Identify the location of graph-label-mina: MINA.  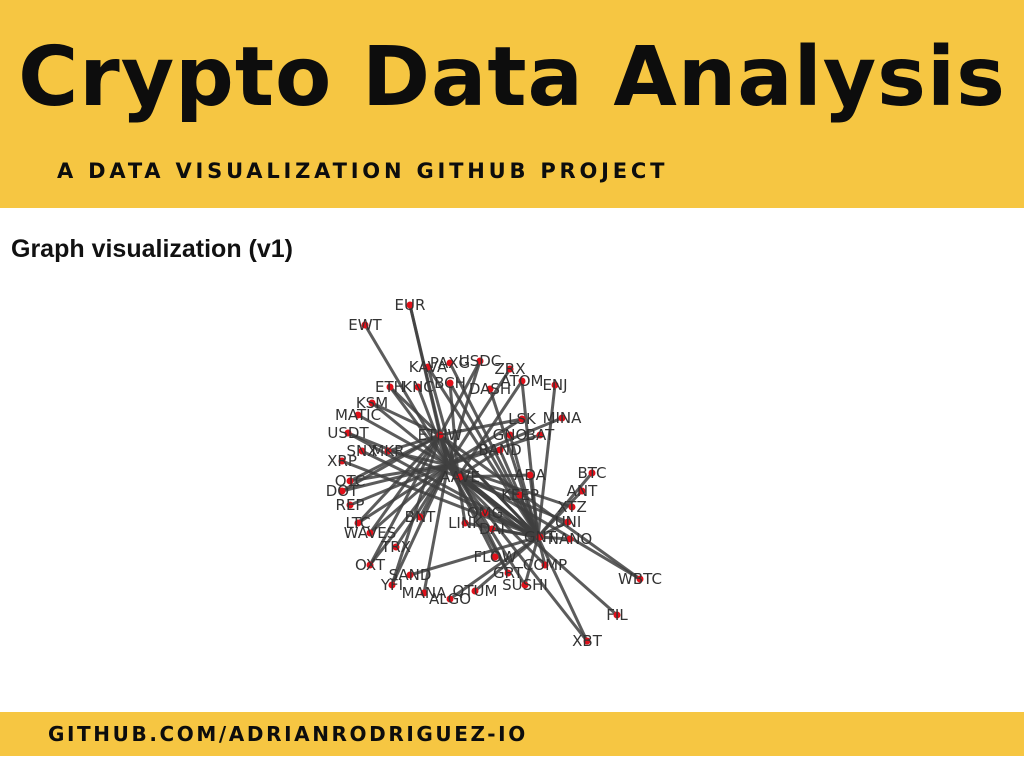
(563, 418).